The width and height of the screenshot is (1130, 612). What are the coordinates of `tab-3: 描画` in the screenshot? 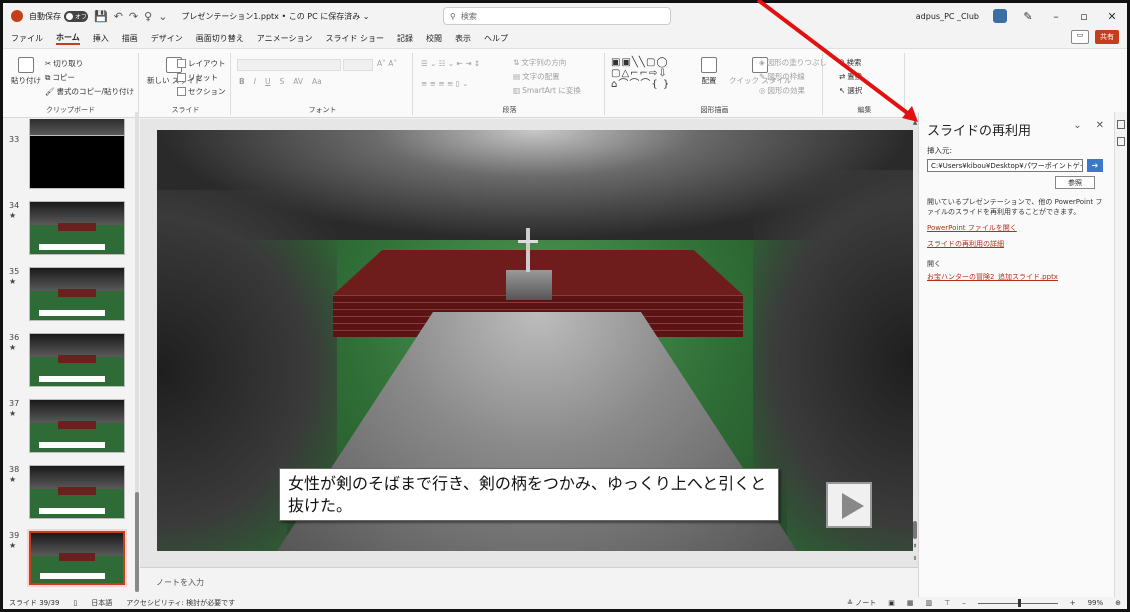 It's located at (130, 38).